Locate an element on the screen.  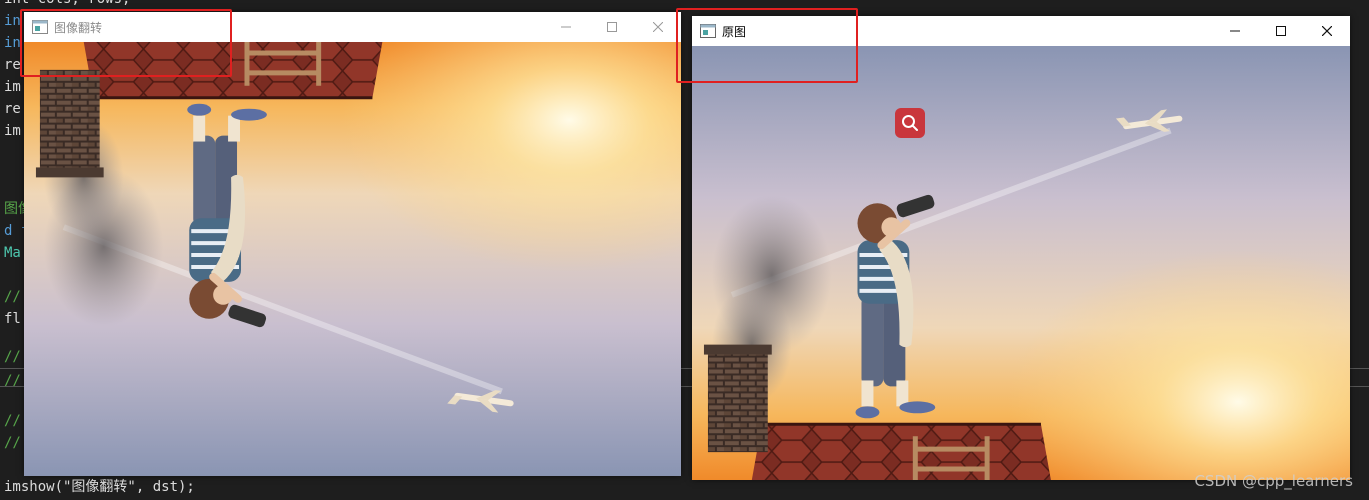
search-icon is located at coordinates (910, 123).